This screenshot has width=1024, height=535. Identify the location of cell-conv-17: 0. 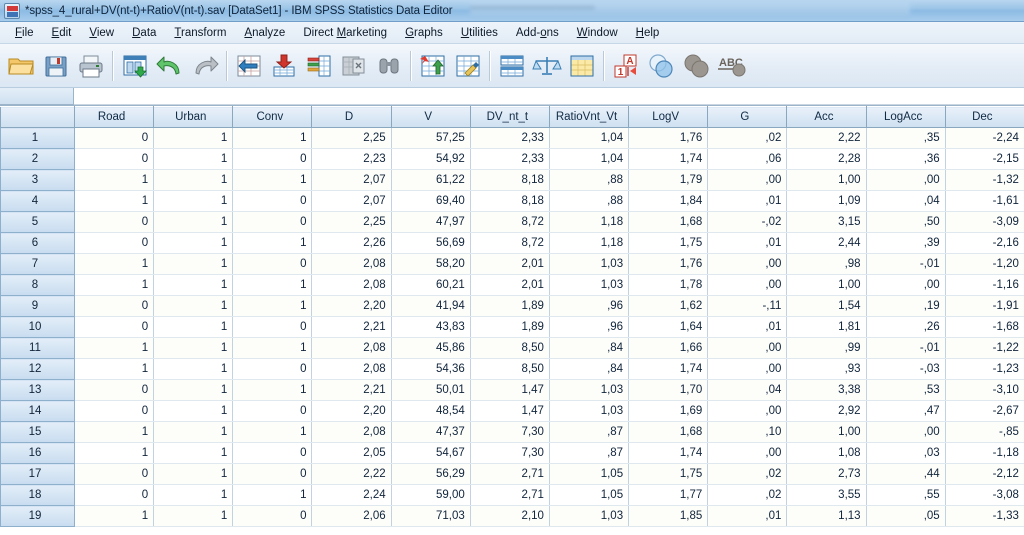
(272, 474).